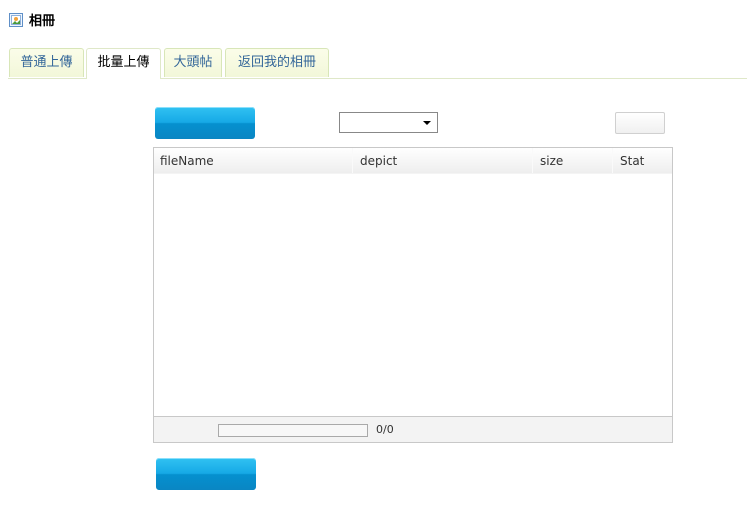 The width and height of the screenshot is (747, 507). Describe the element at coordinates (643, 160) in the screenshot. I see `column-header-stat: Stat` at that location.